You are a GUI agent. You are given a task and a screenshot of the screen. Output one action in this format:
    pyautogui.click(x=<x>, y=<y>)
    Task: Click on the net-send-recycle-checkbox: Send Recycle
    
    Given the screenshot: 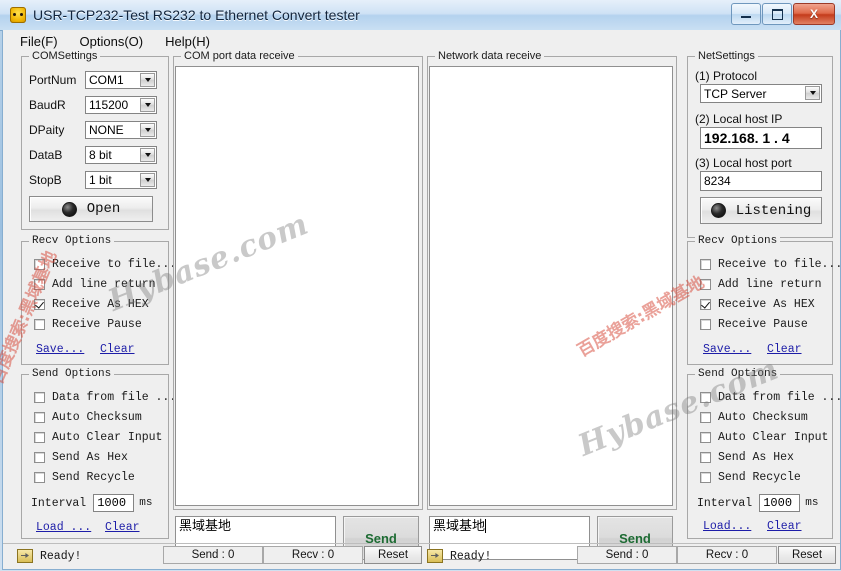 What is the action you would take?
    pyautogui.click(x=750, y=477)
    